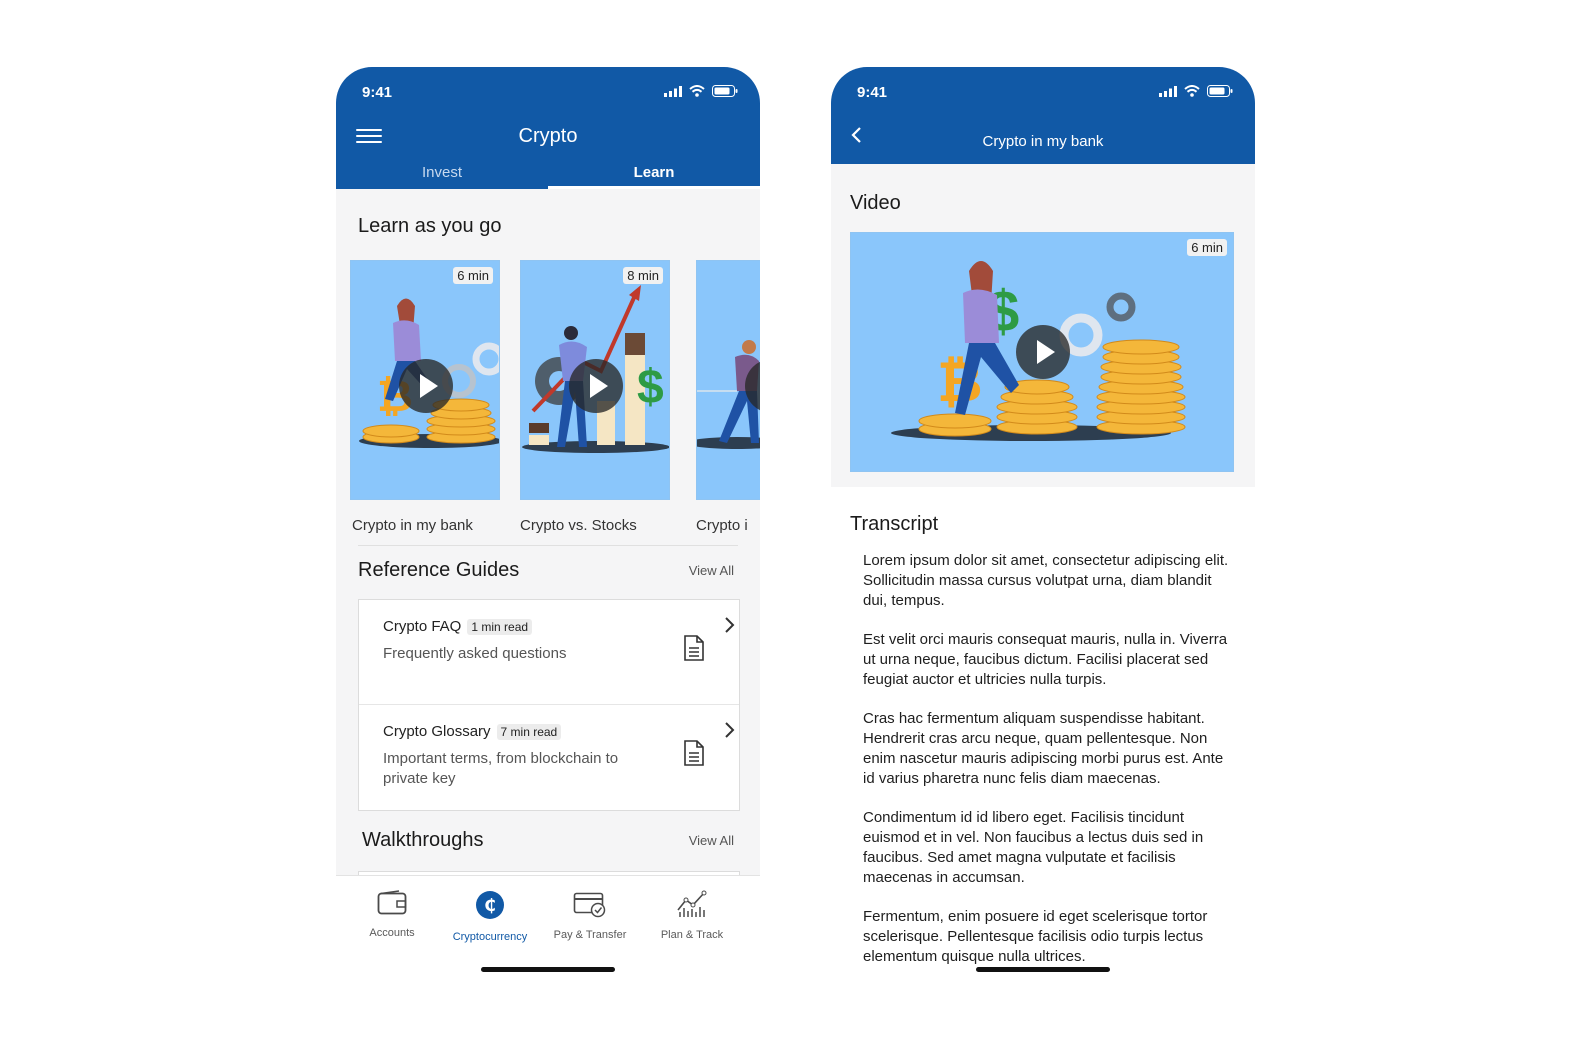 This screenshot has height=1062, width=1591. I want to click on section-divider, so click(548, 545).